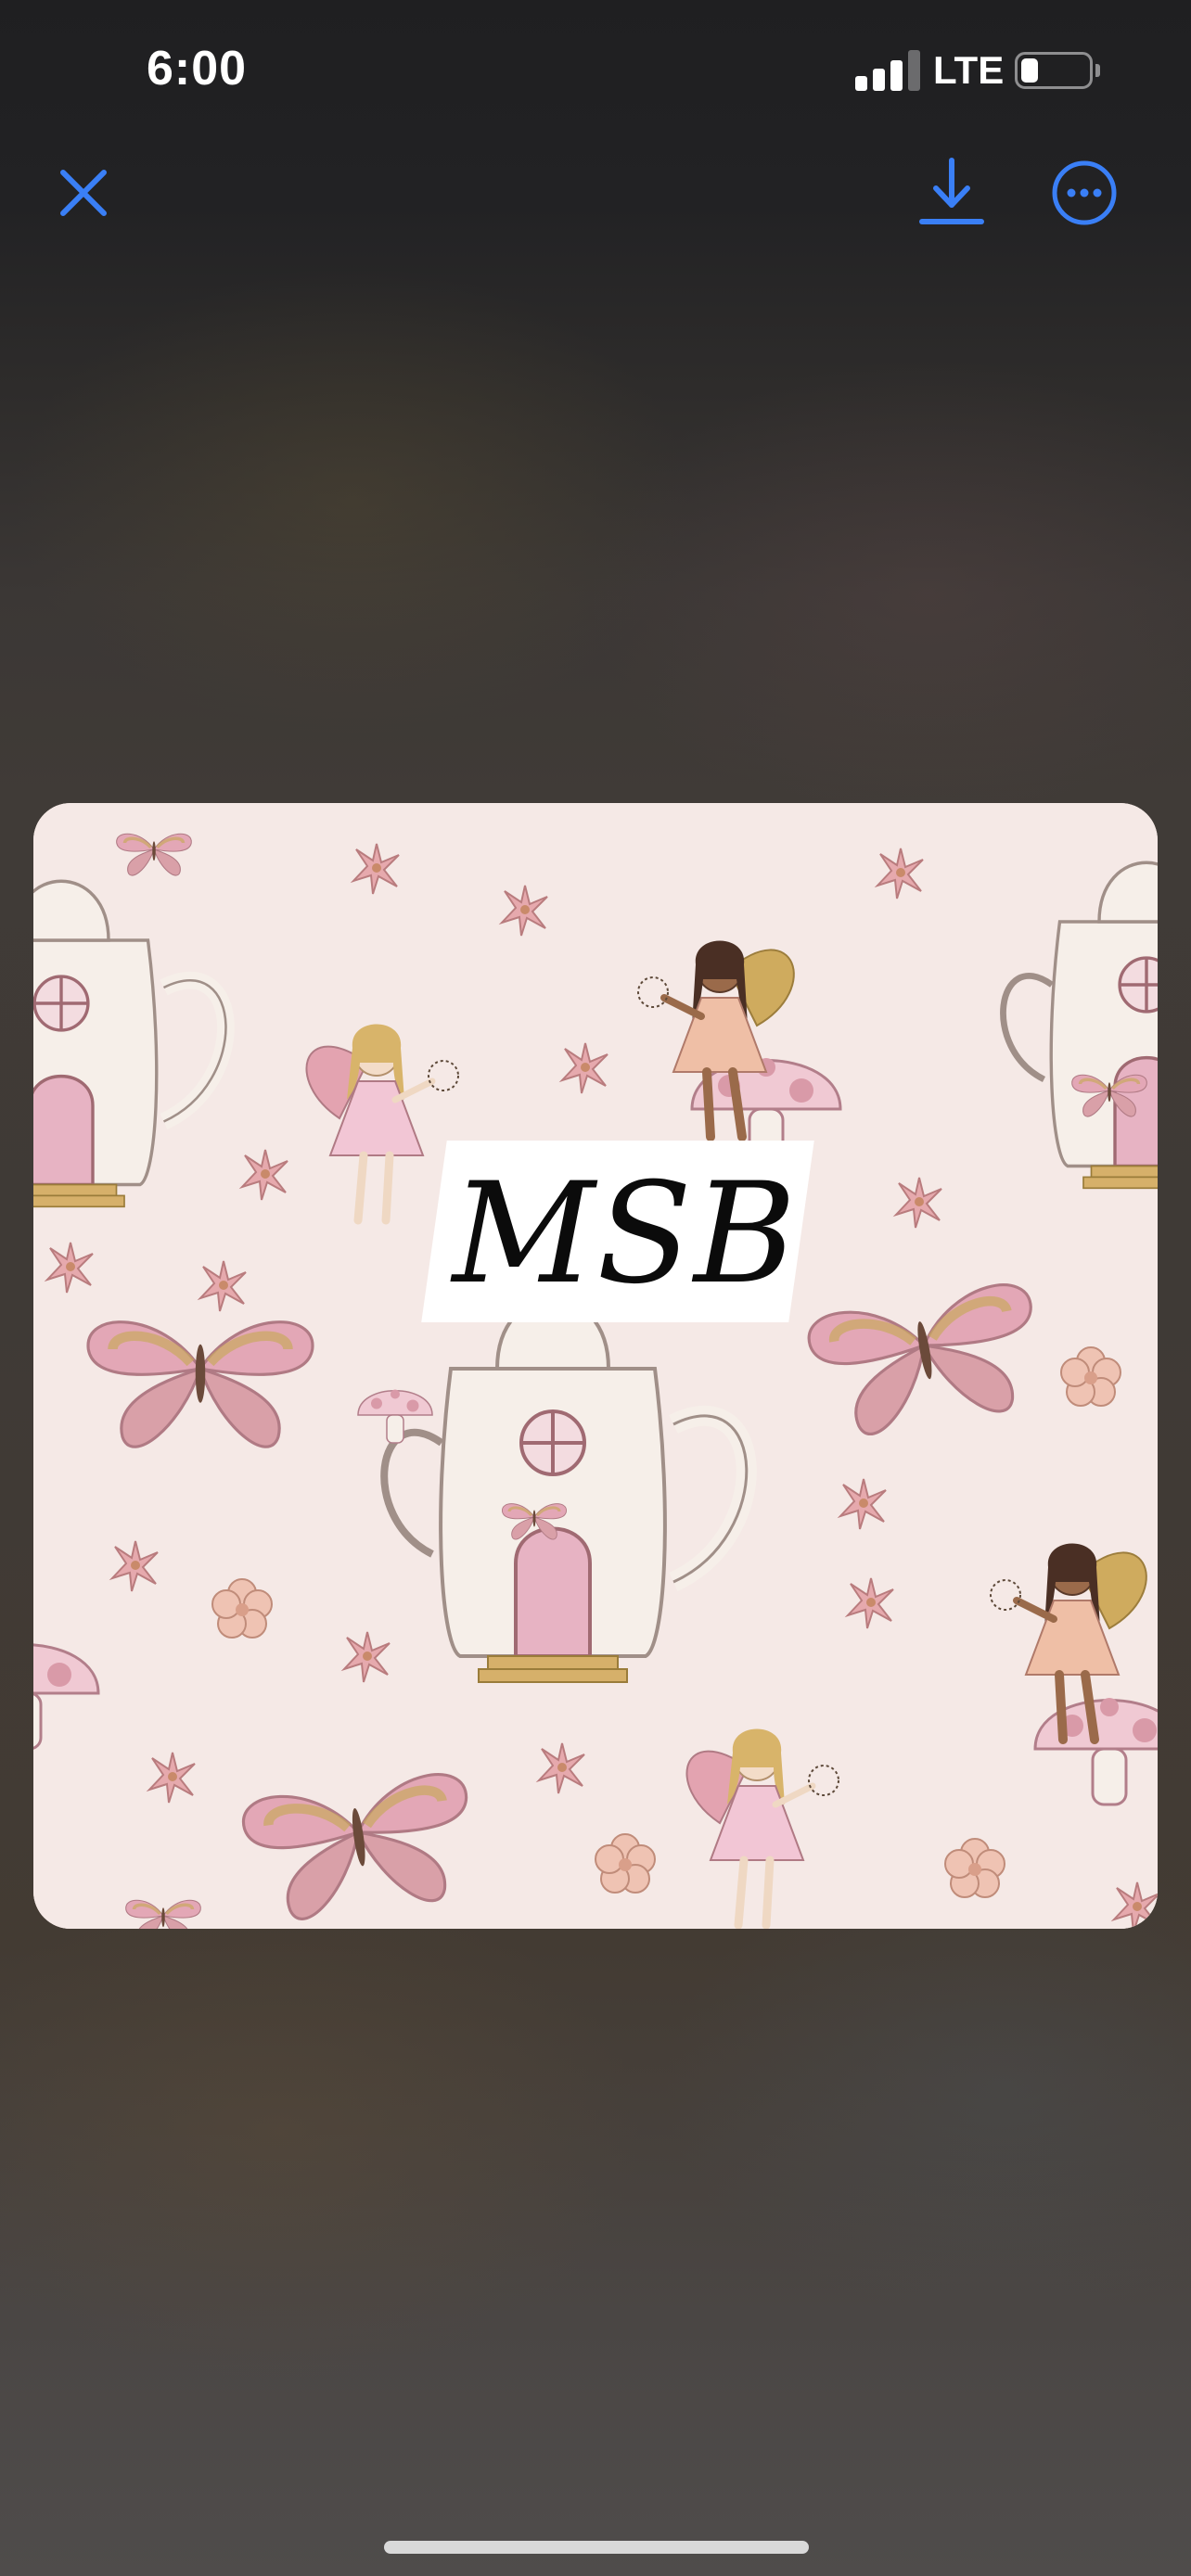  I want to click on close-button, so click(83, 193).